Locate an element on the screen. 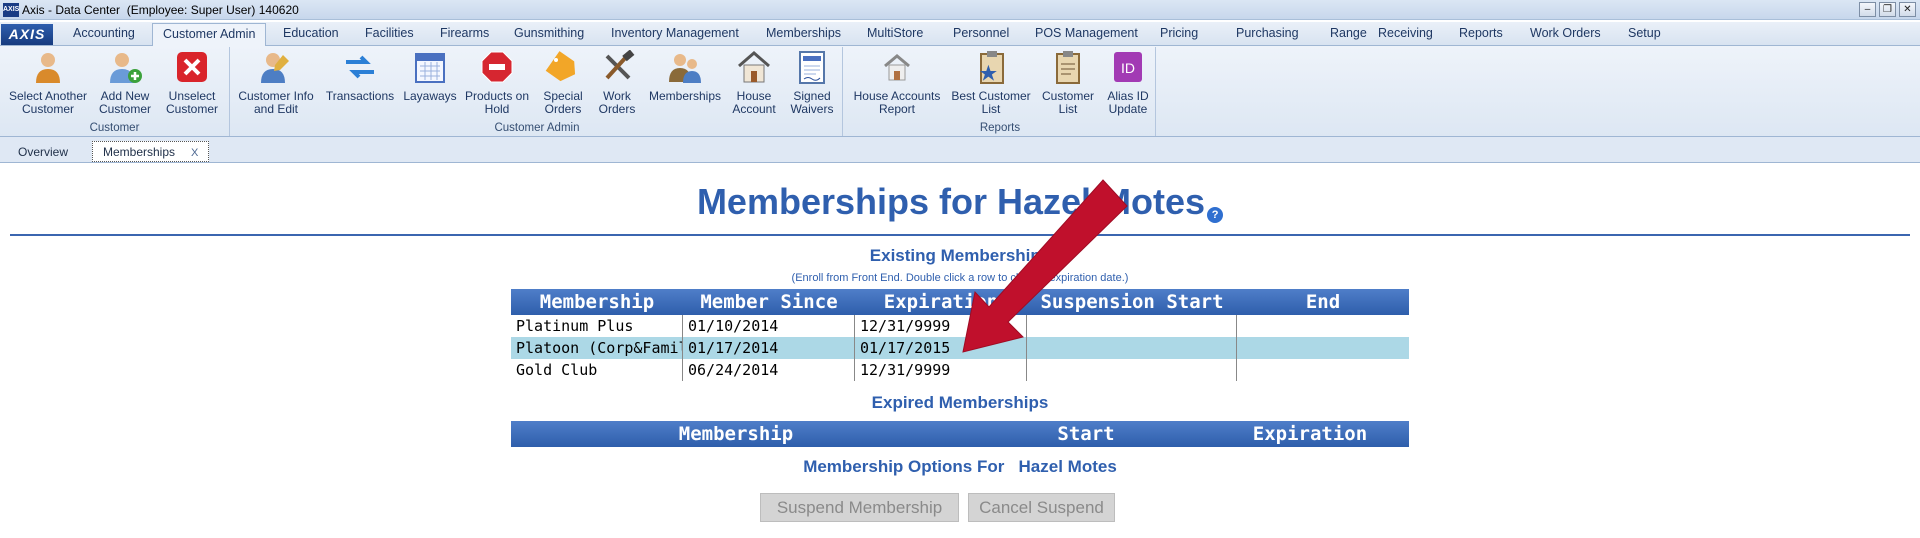 The height and width of the screenshot is (538, 1920). id-badge-icon: ID is located at coordinates (1128, 67).